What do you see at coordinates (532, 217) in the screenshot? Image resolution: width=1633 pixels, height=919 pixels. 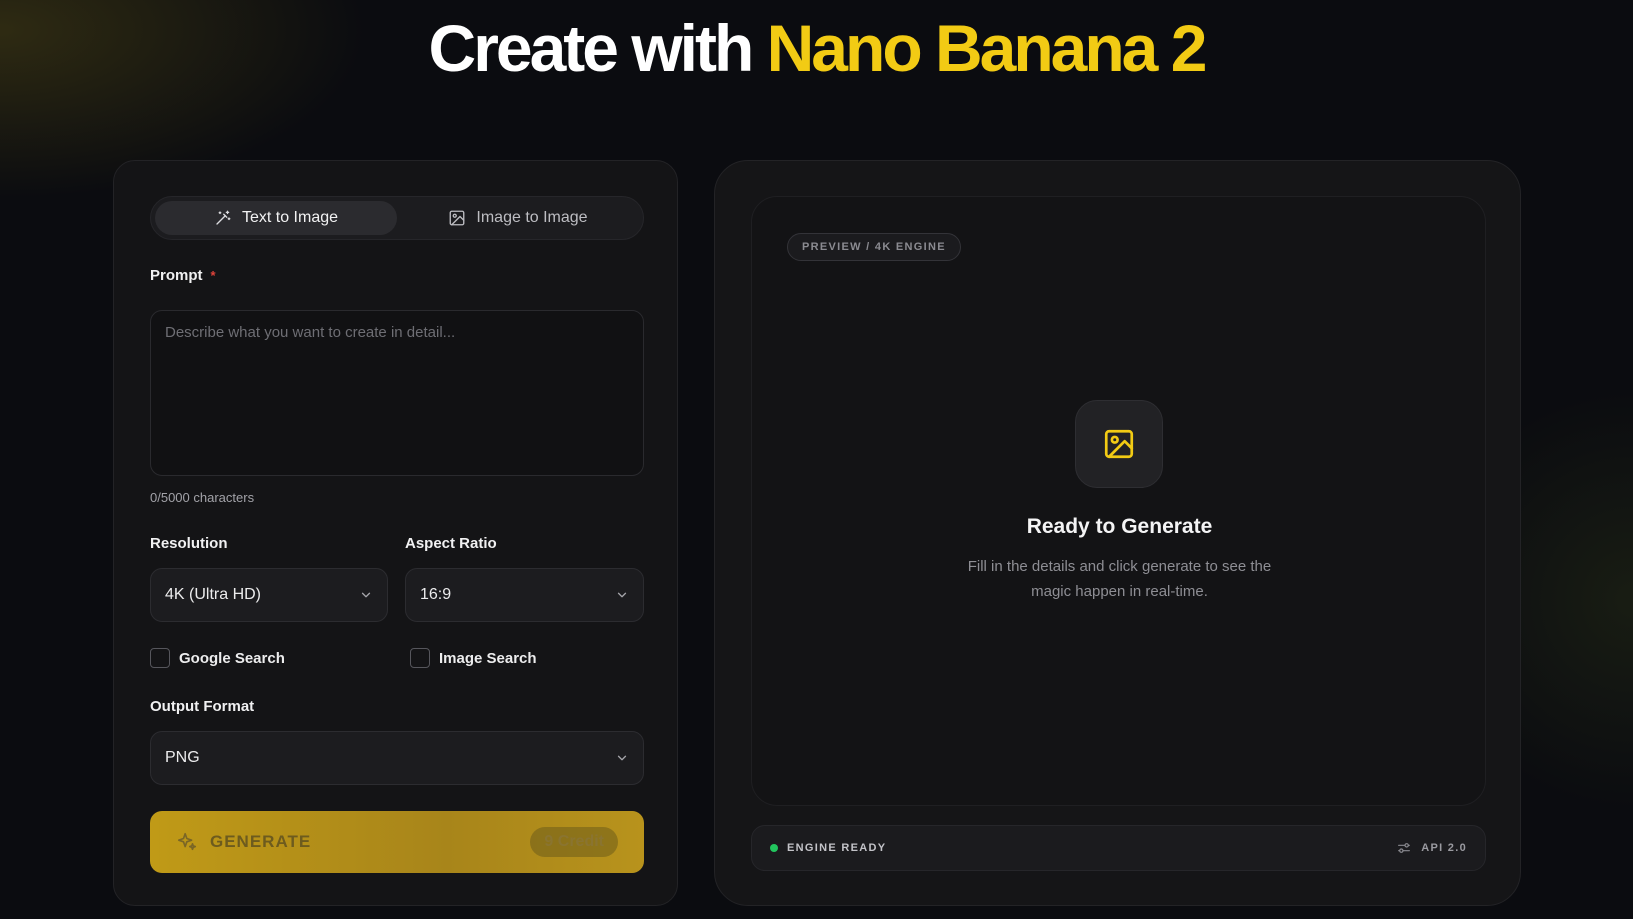 I see `tab-label: Image to Image` at bounding box center [532, 217].